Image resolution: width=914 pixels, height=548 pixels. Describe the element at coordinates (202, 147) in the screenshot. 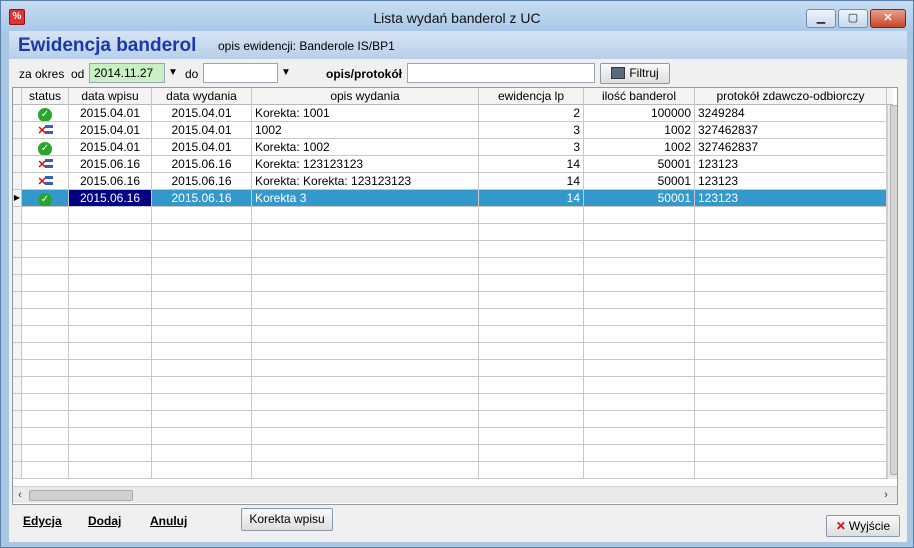

I see `cell-data-wydania: 2015.04.01` at that location.